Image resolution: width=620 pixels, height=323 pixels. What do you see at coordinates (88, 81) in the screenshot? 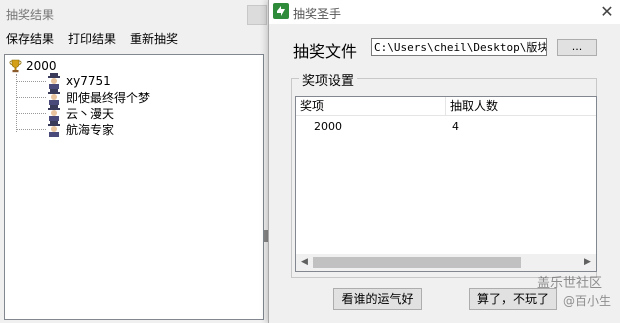
I see `tree-child-label: xy7751` at bounding box center [88, 81].